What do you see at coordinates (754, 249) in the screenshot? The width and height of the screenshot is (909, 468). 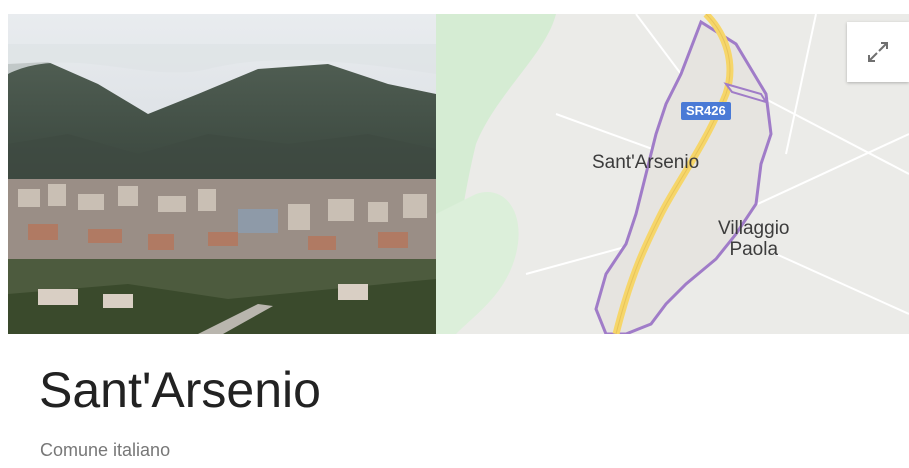 I see `map-label-village-line2: Paola` at bounding box center [754, 249].